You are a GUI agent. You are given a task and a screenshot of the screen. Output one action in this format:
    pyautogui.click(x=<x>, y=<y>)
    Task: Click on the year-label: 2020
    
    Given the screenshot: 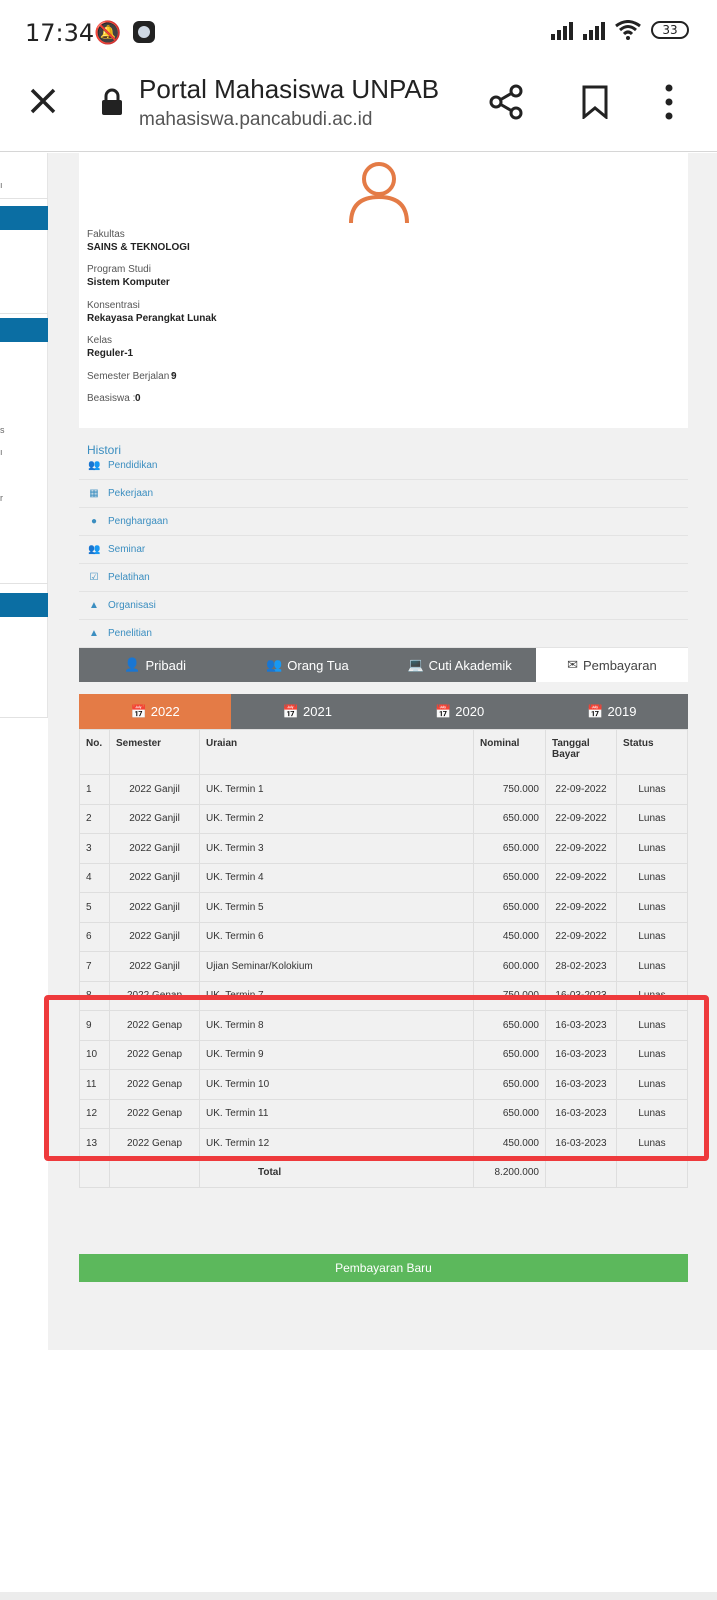 What is the action you would take?
    pyautogui.click(x=470, y=711)
    